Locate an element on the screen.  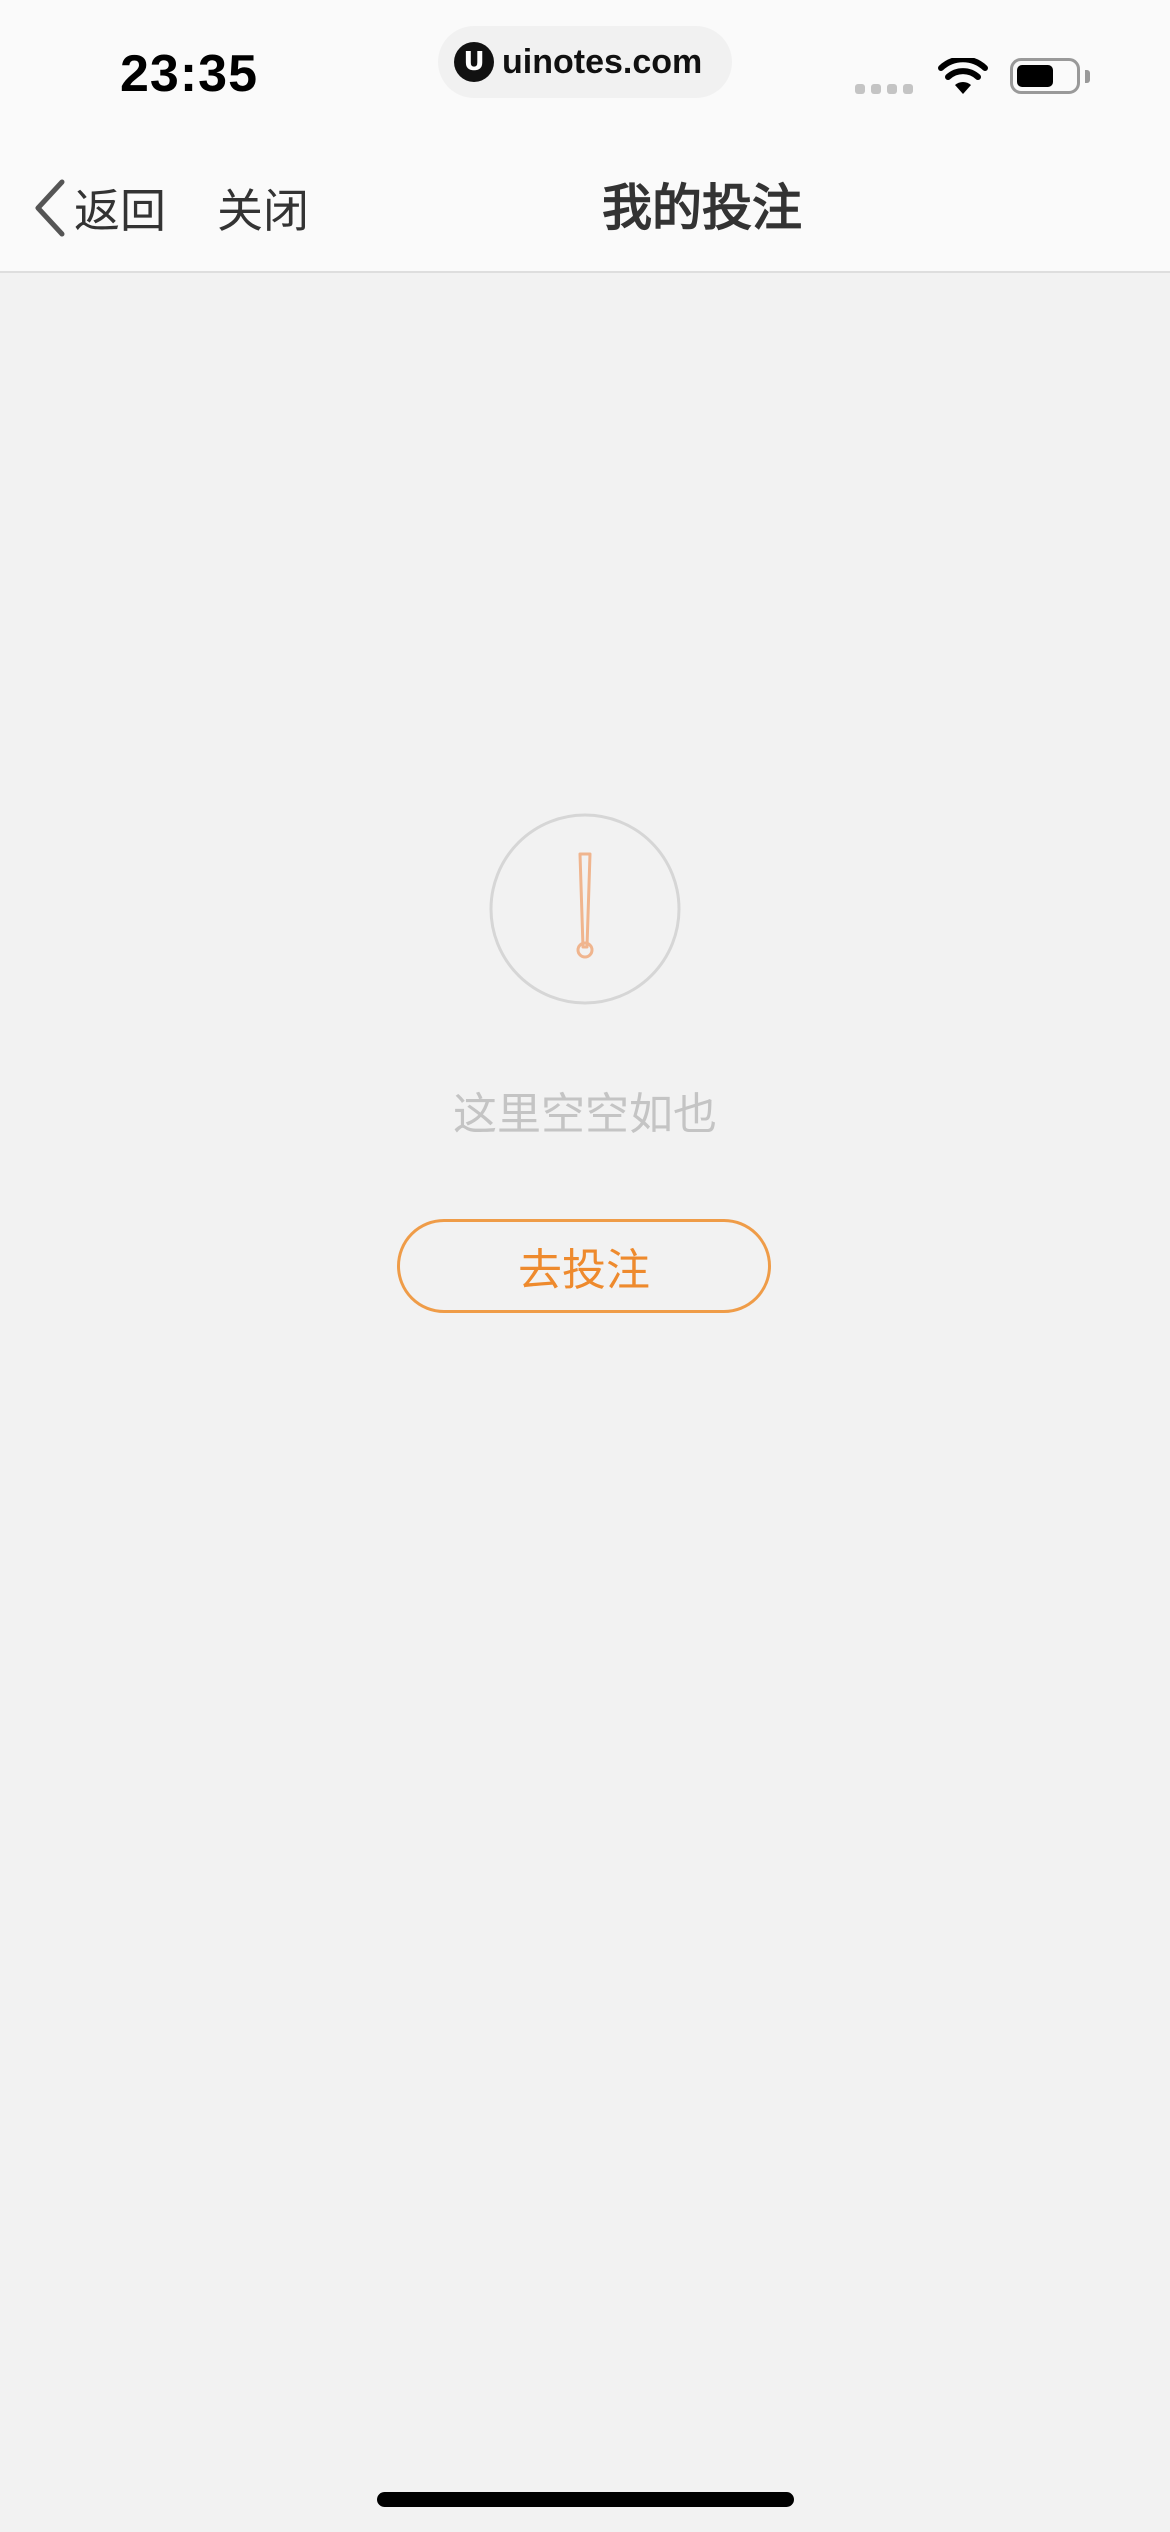
nav-bar: 返回 关闭 我的投注 is located at coordinates (585, 206).